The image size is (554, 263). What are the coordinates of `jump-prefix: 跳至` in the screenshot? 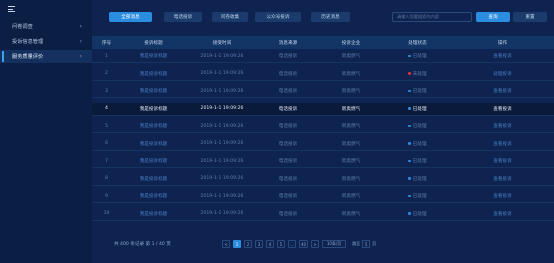 It's located at (356, 243).